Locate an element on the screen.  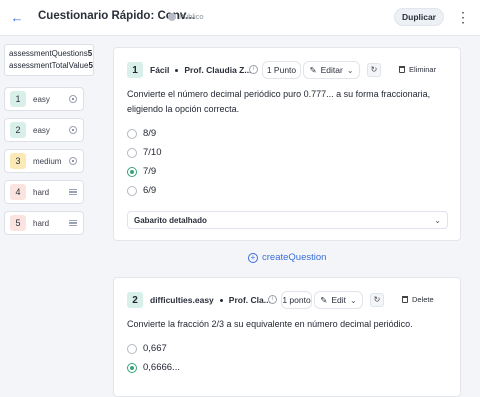
explanation-accordion: Gabarito detalhado ⌄ is located at coordinates (287, 220).